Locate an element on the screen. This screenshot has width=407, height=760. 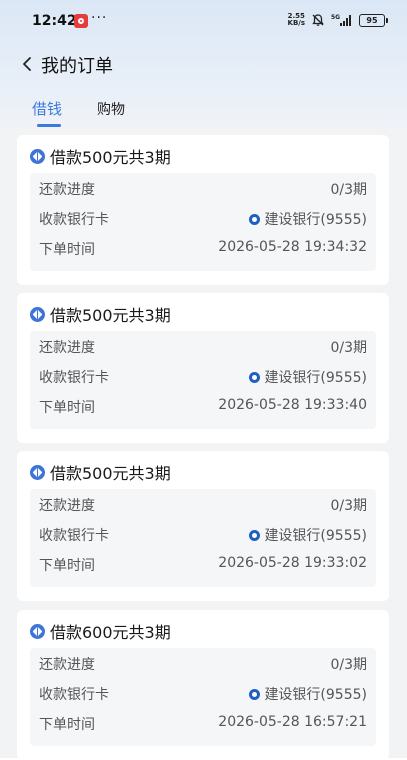
status-time: 12:42 is located at coordinates (54, 21).